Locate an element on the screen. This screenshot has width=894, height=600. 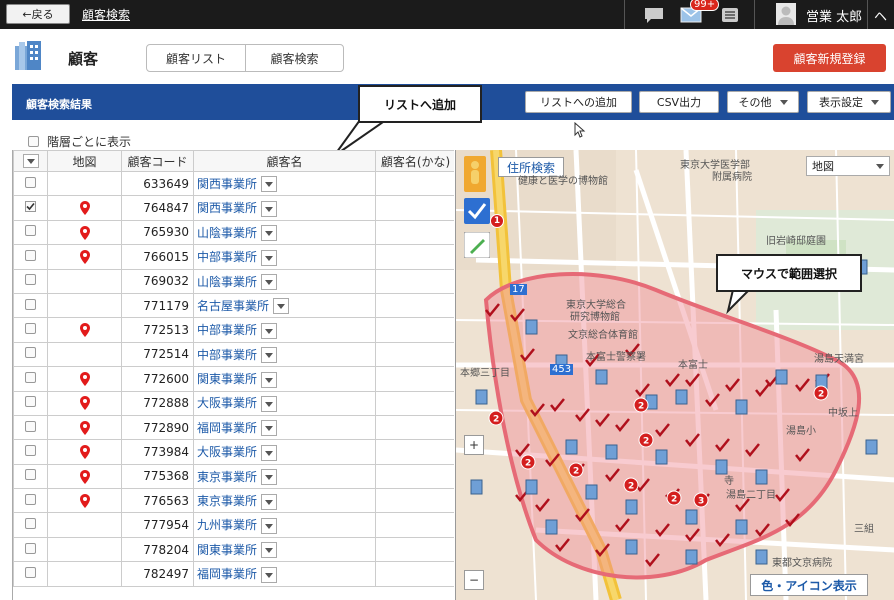
zoom-in-button: + is located at coordinates (474, 445).